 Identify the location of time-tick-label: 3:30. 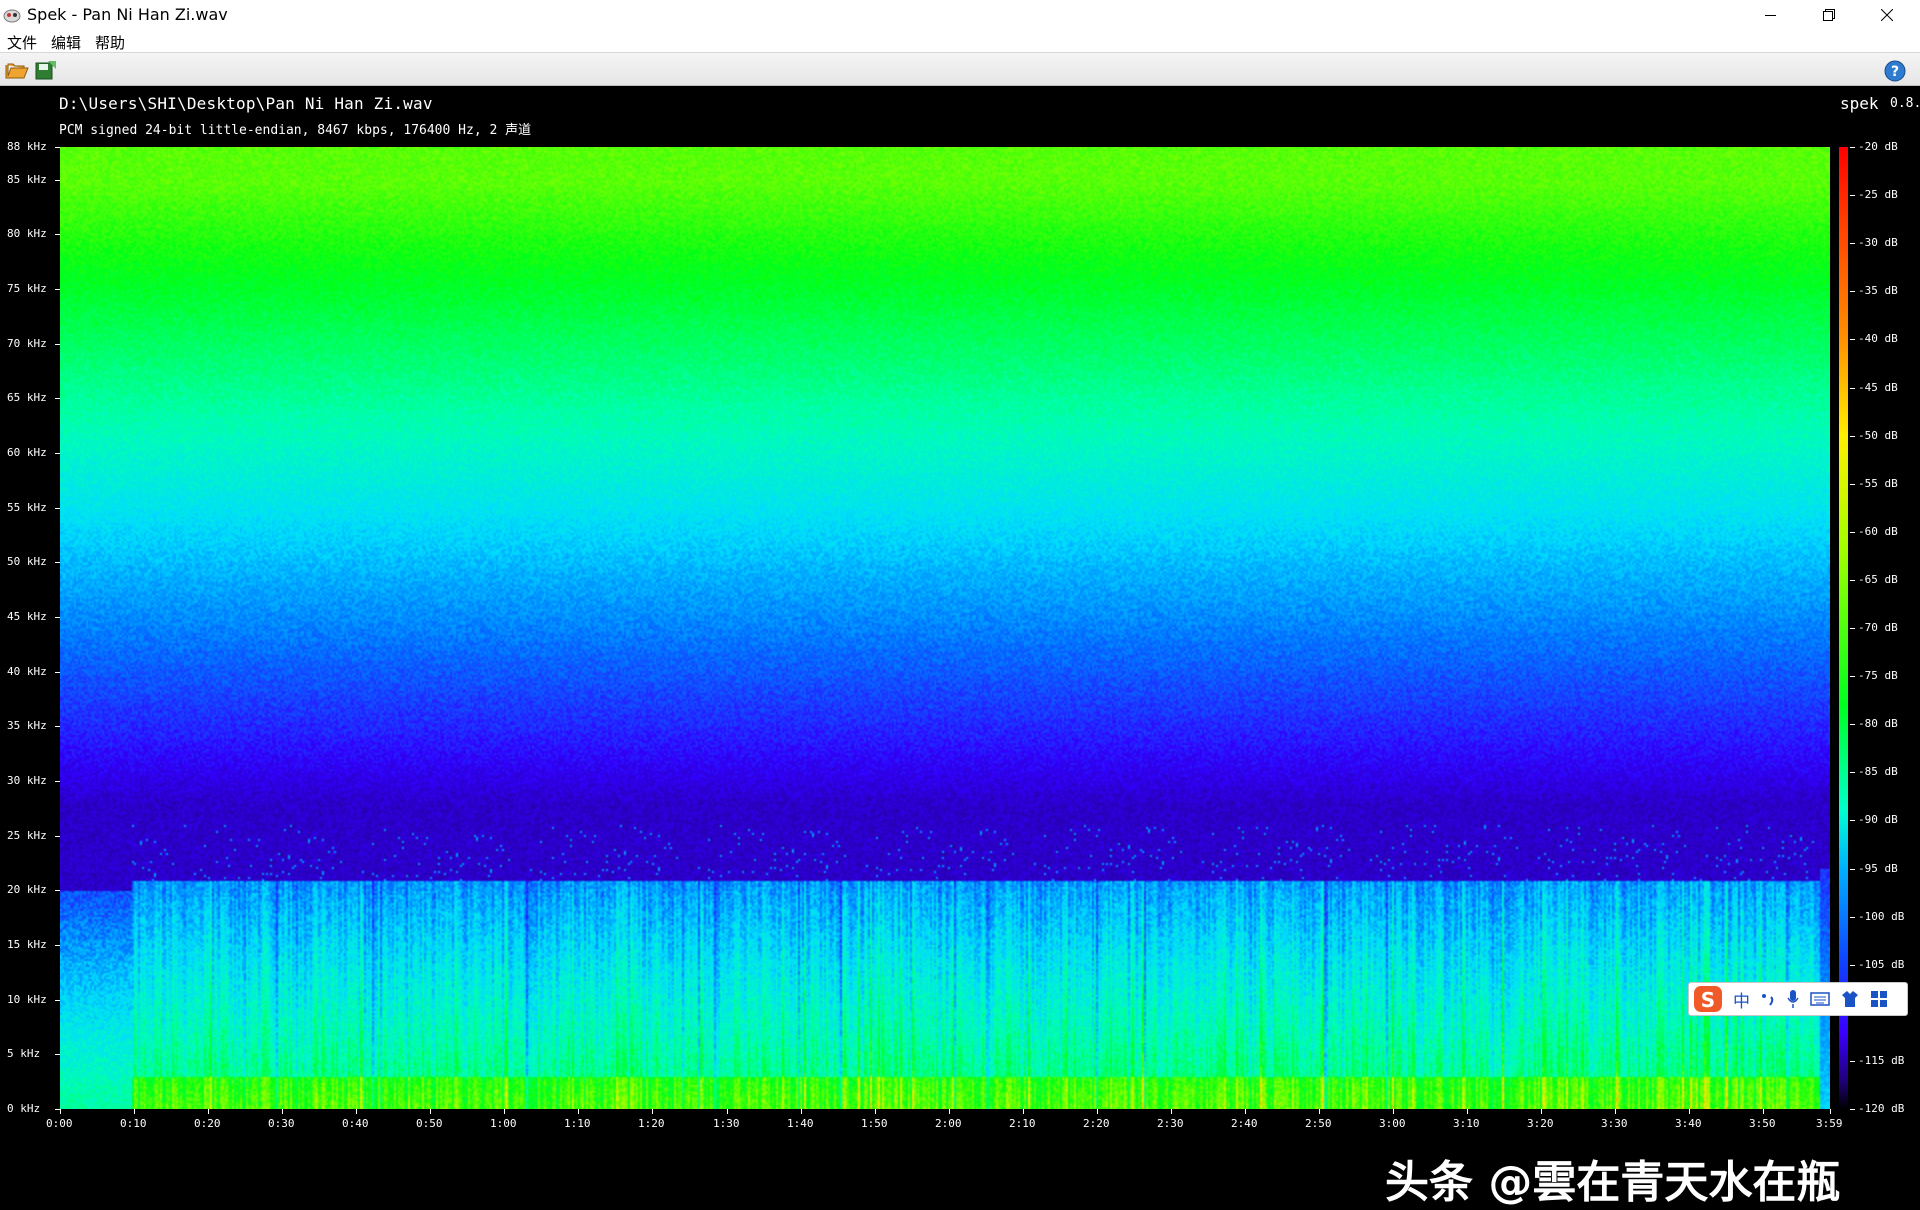
(1614, 1123).